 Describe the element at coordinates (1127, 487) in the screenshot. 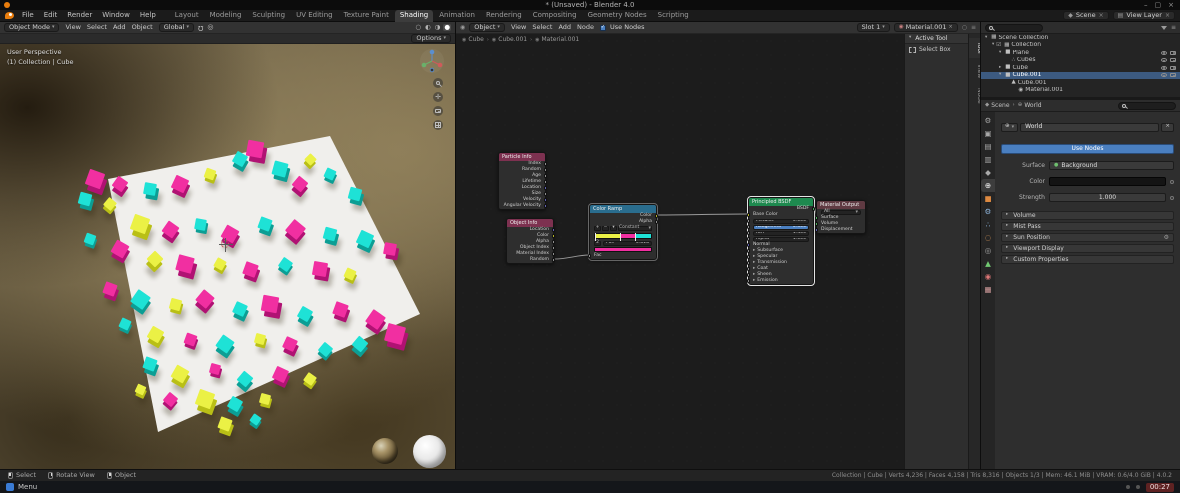

I see `tray-icon` at that location.